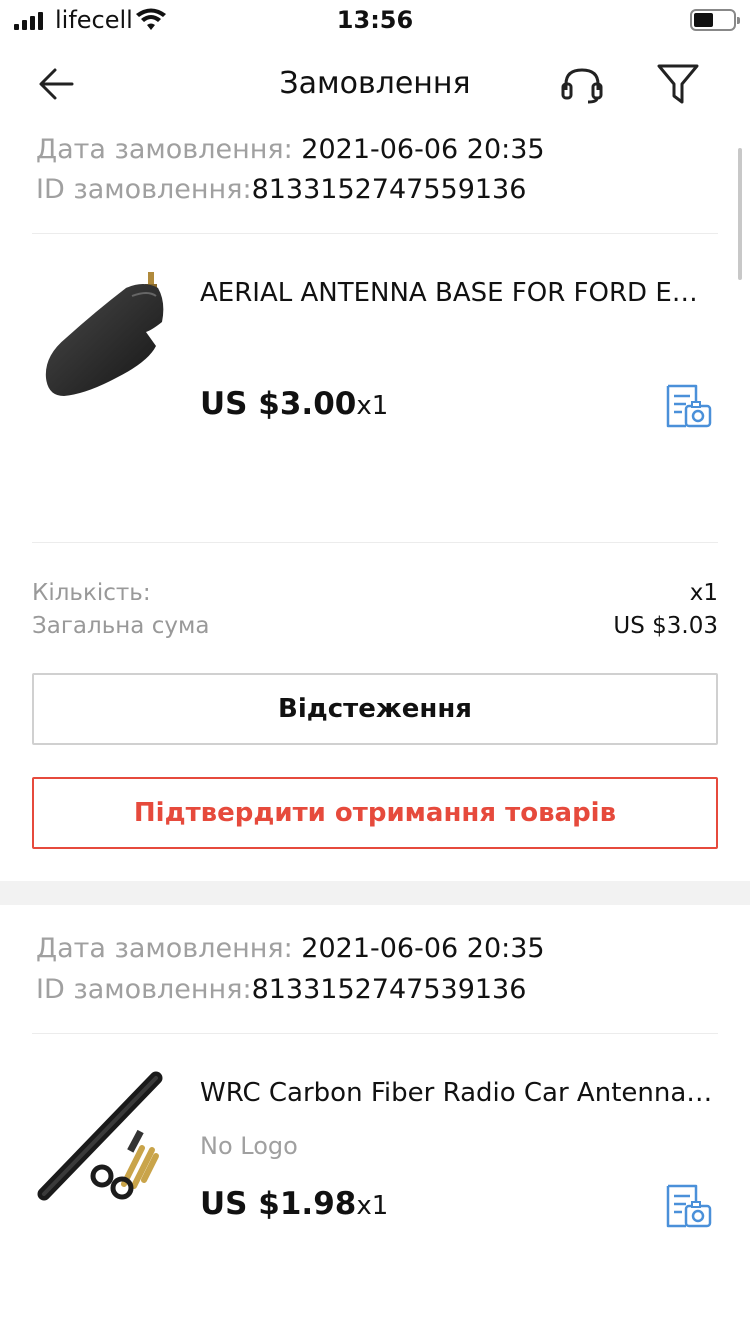 This screenshot has height=1334, width=750. Describe the element at coordinates (375, 593) in the screenshot. I see `summary-quantity: Кількість: x1` at that location.